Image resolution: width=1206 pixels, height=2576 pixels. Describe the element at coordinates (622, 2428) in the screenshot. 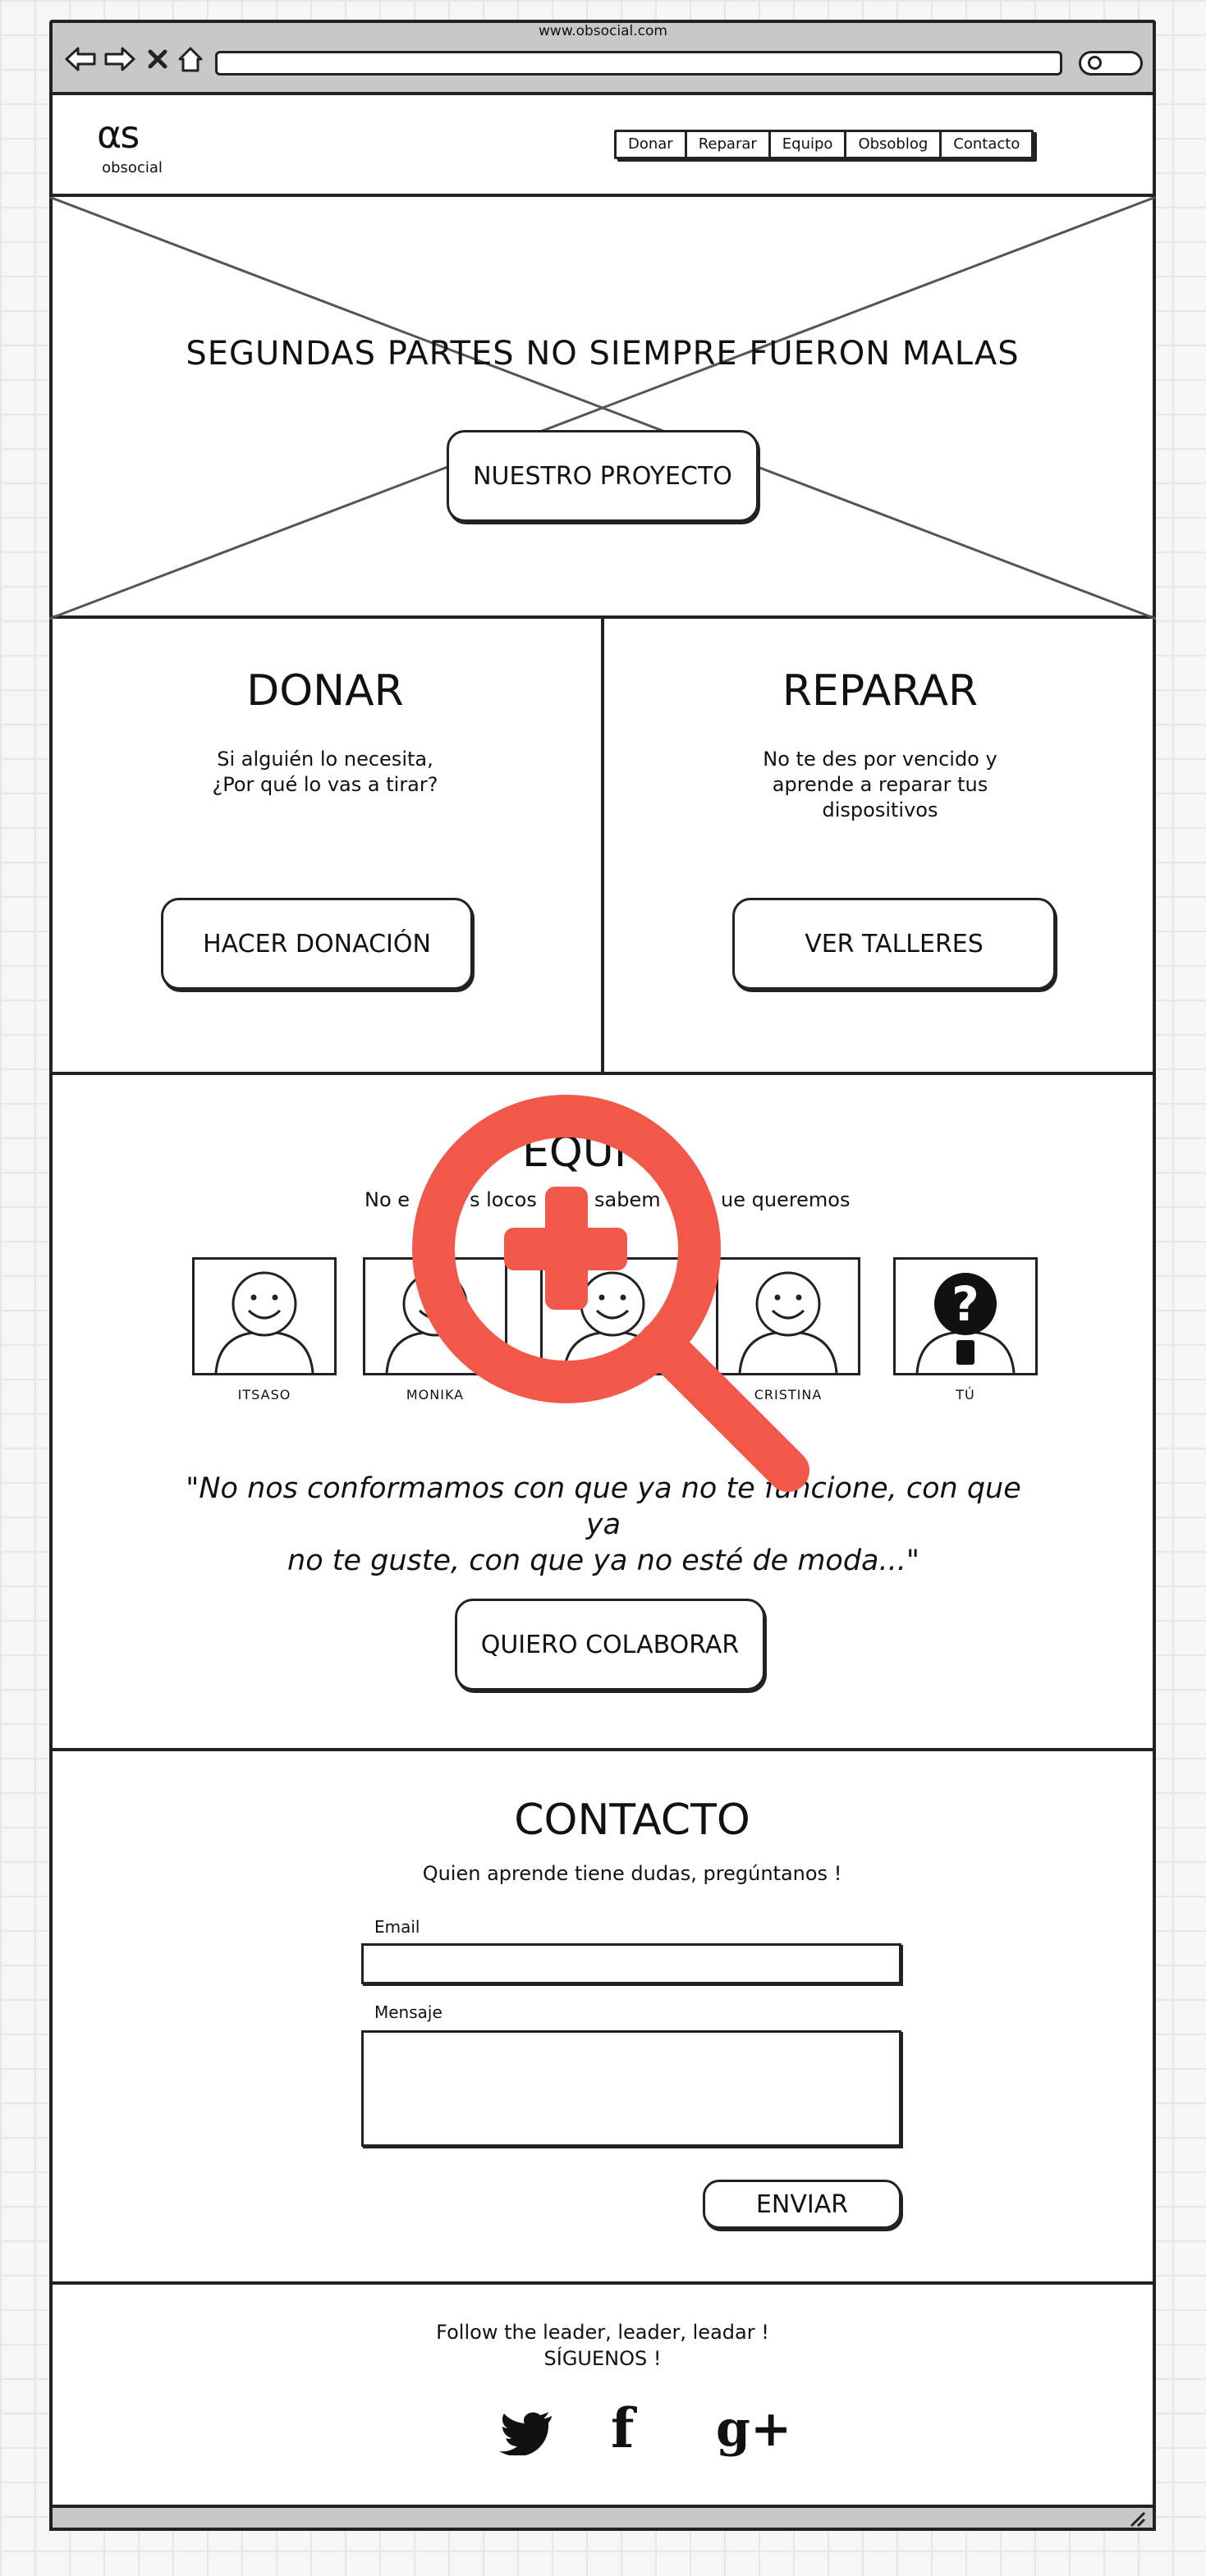

I see `facebook-icon: f` at that location.